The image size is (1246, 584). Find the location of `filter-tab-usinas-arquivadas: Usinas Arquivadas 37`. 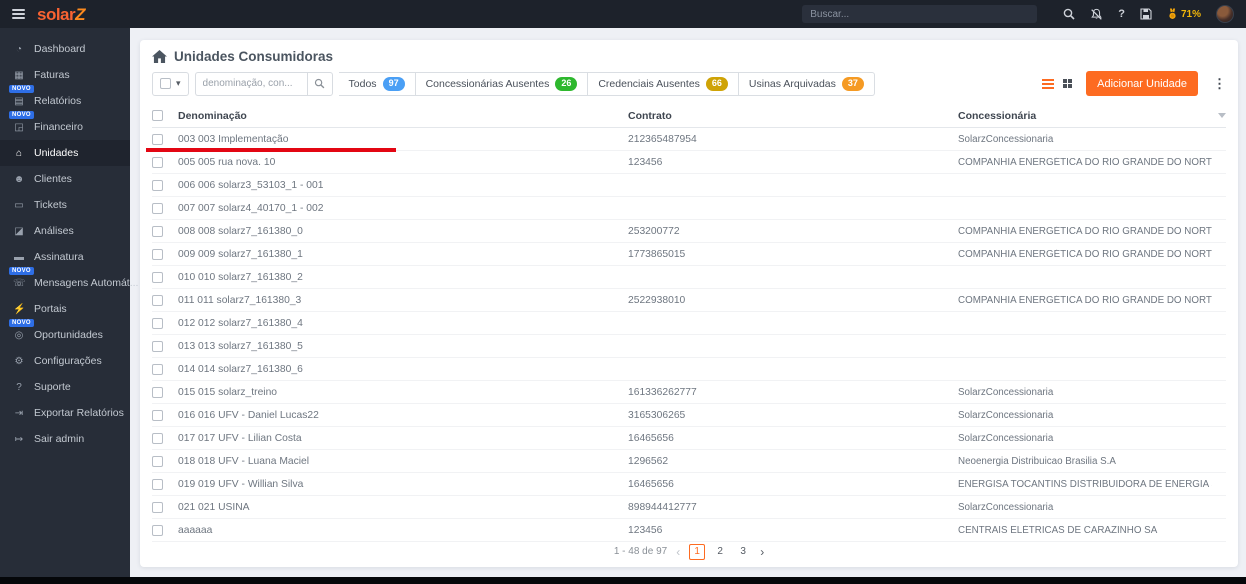

filter-tab-usinas-arquivadas: Usinas Arquivadas 37 is located at coordinates (806, 83).